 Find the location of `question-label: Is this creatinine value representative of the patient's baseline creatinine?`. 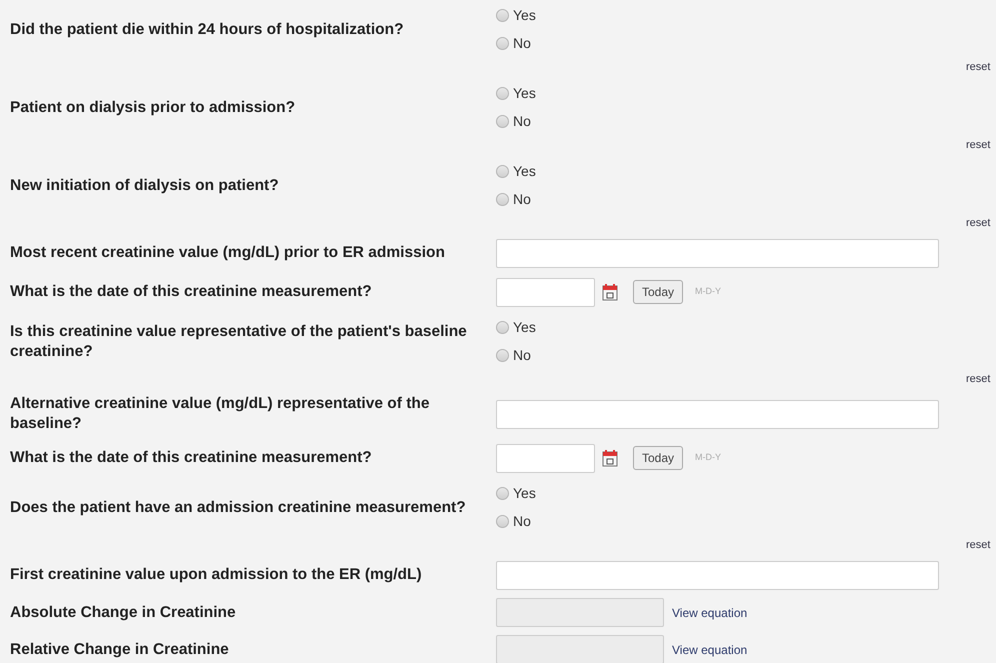

question-label: Is this creatinine value representative of the patient's baseline creatinine? is located at coordinates (239, 342).